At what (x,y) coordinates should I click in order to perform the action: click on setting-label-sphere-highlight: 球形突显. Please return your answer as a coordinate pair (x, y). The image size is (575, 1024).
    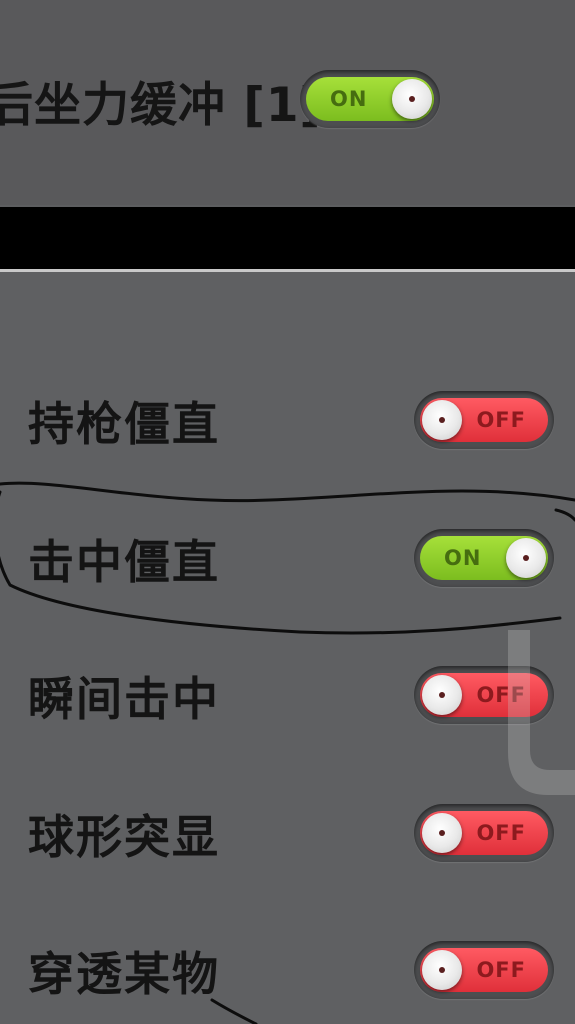
    Looking at the image, I should click on (124, 837).